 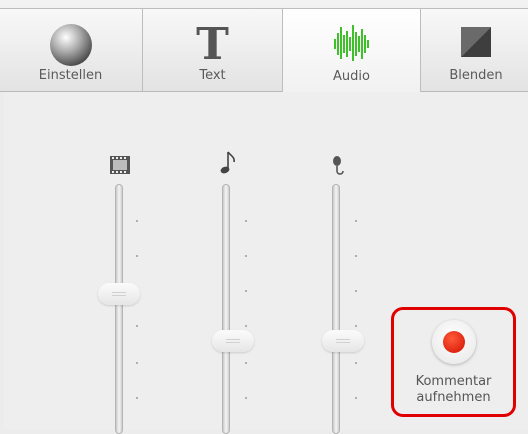 I want to click on record-label: Kommentar aufnehmen, so click(x=453, y=390).